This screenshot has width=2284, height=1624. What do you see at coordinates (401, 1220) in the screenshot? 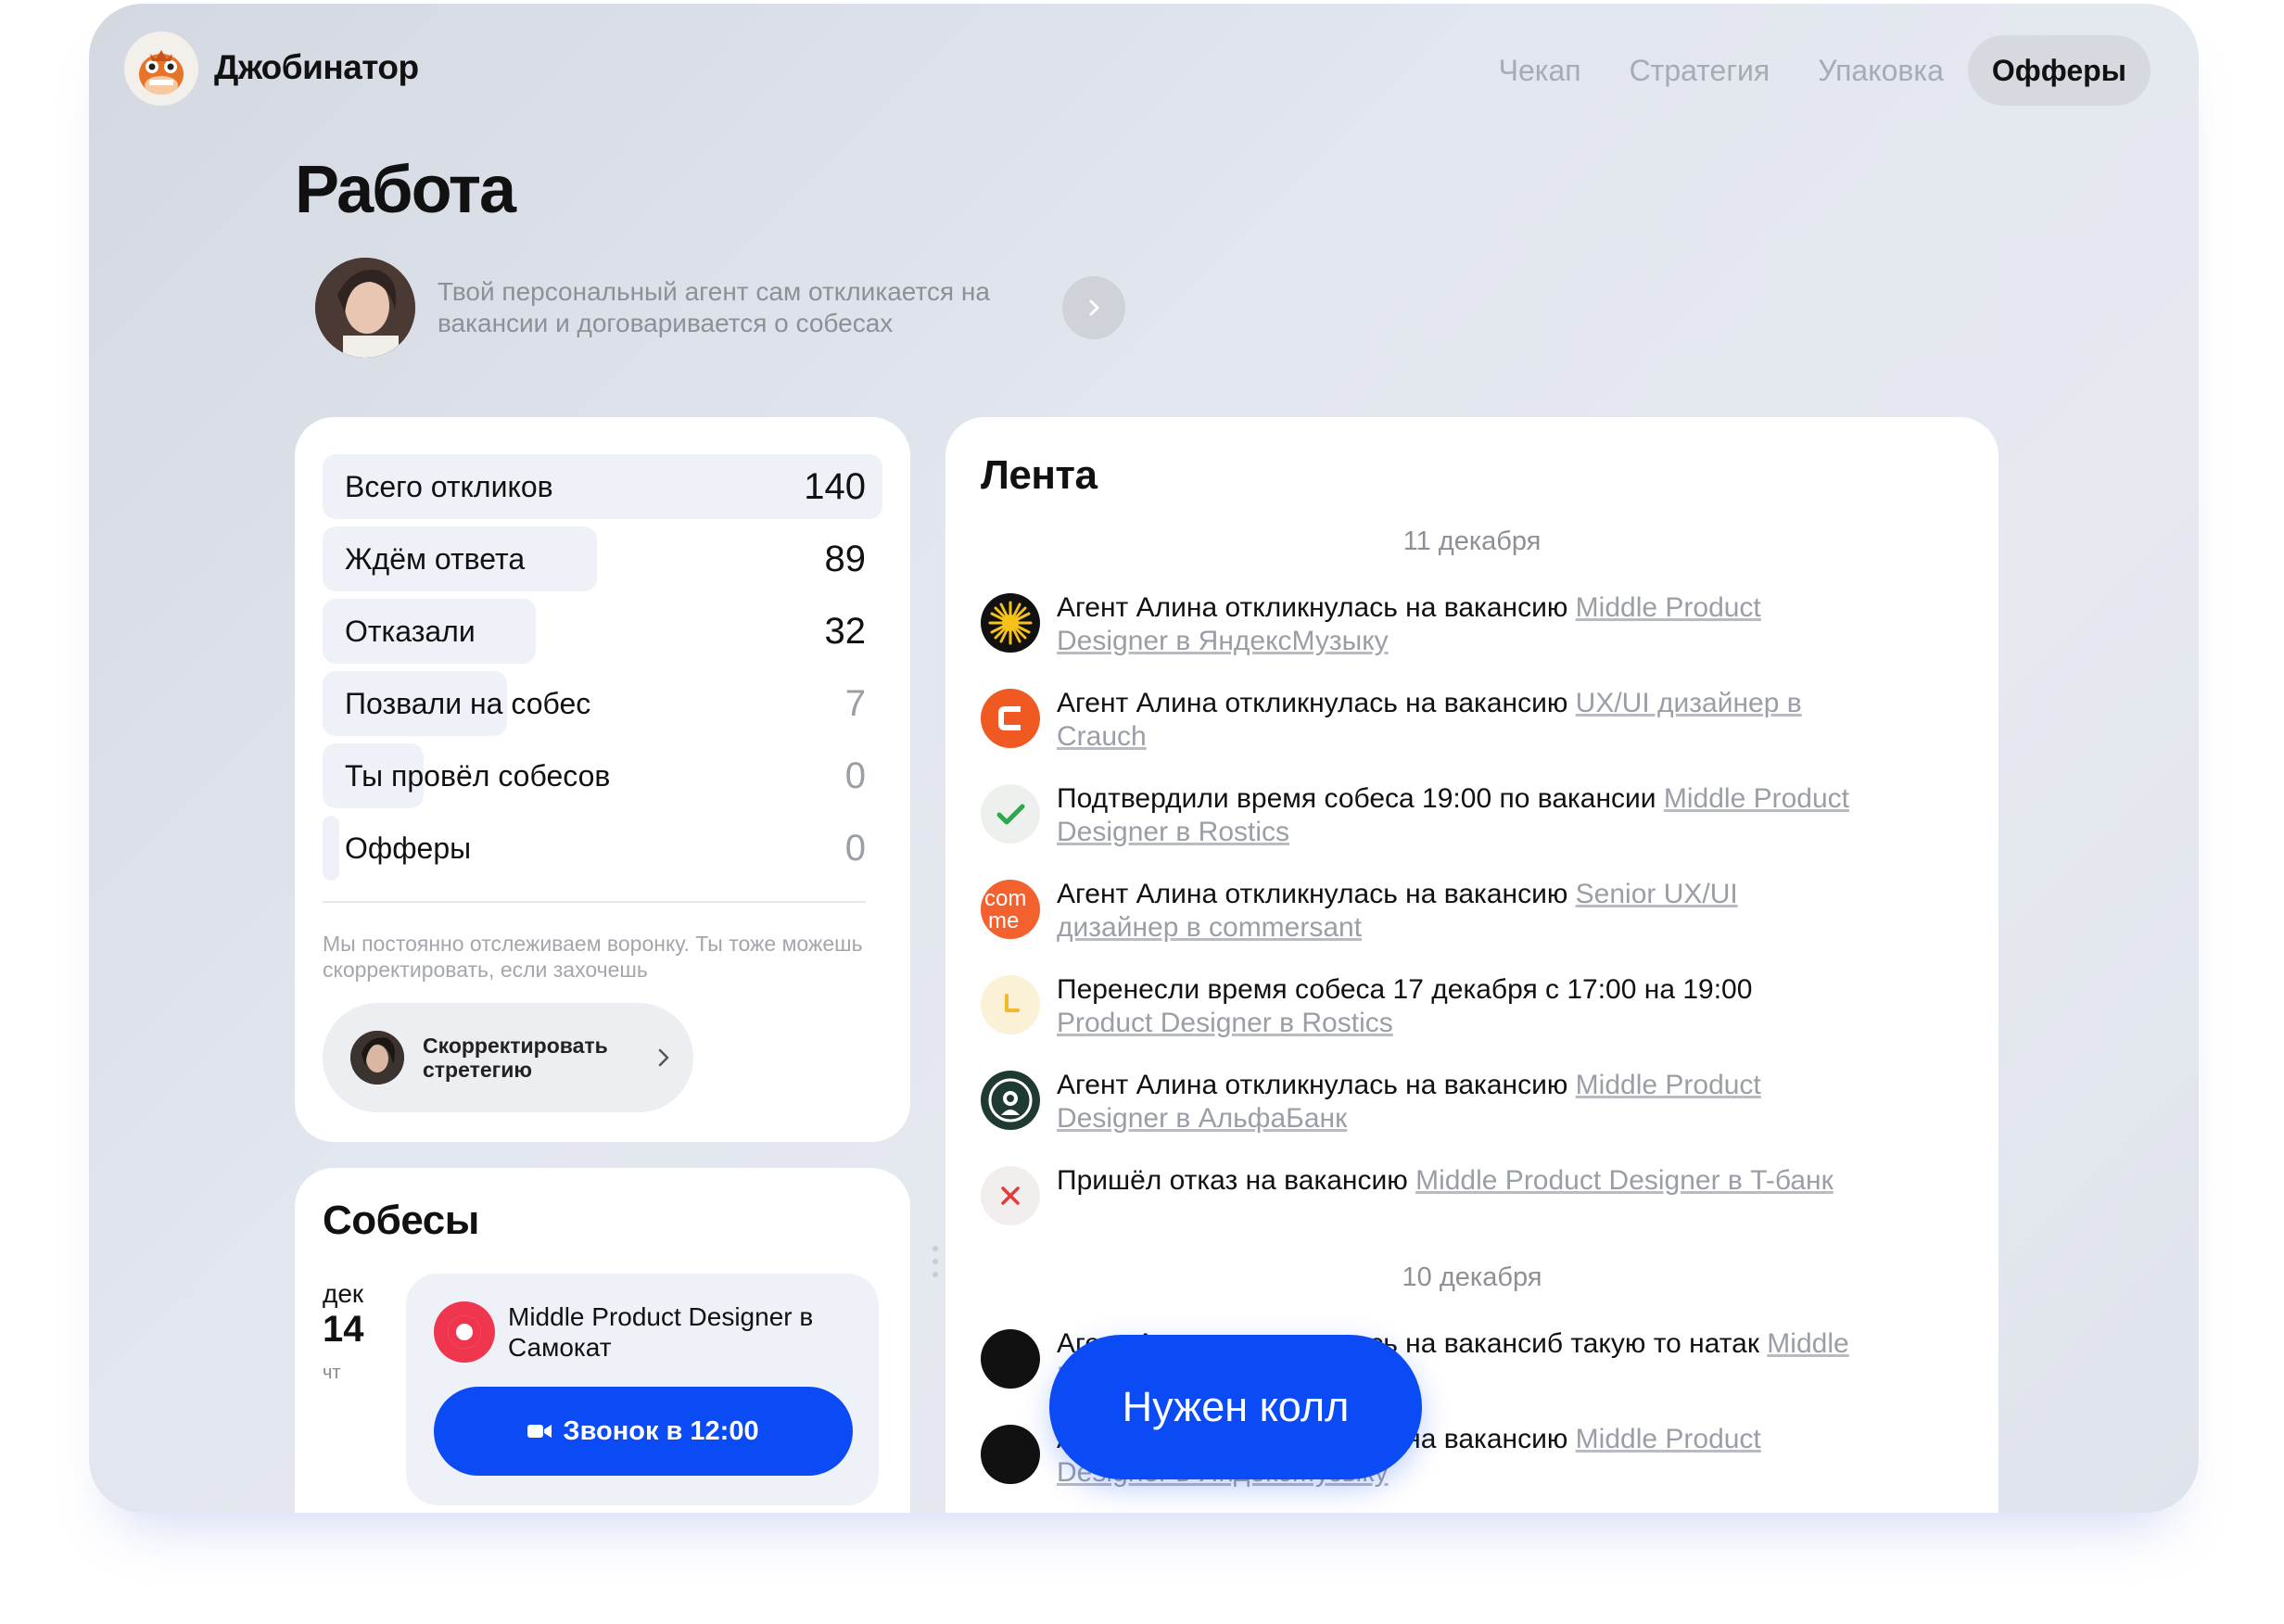
I see `interviews-title: Собесы` at bounding box center [401, 1220].